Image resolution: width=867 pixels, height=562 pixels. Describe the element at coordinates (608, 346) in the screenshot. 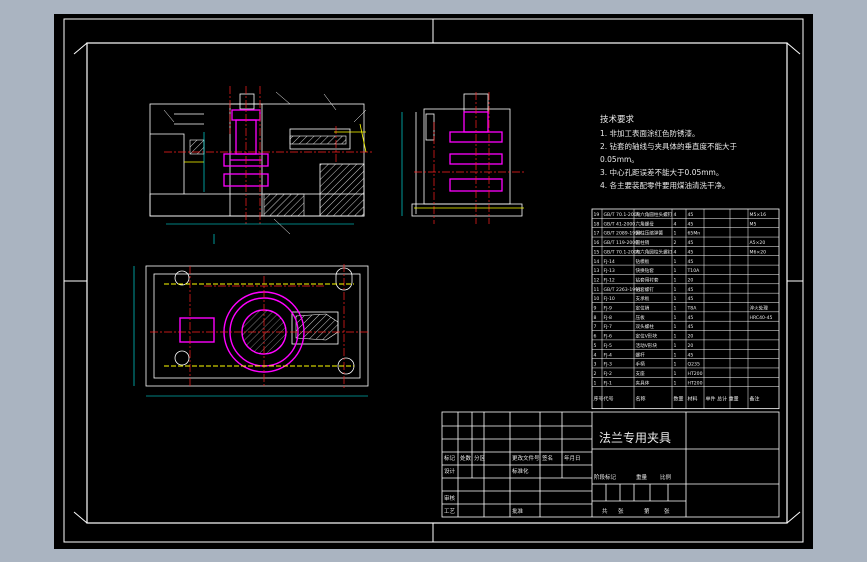

I see `bom-cell: FJ-5` at that location.